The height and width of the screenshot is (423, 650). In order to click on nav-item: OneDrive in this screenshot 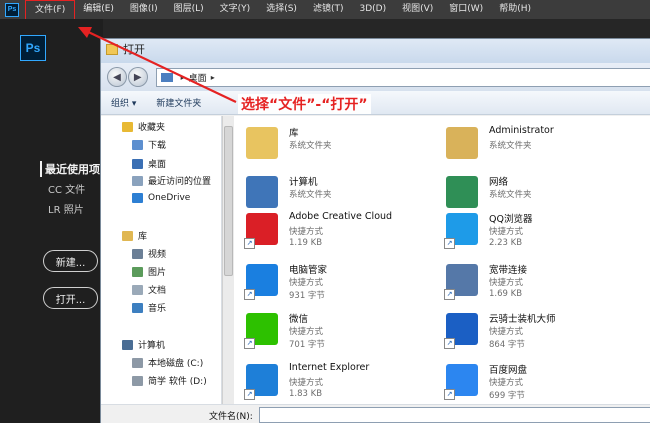, I will do `click(161, 198)`.